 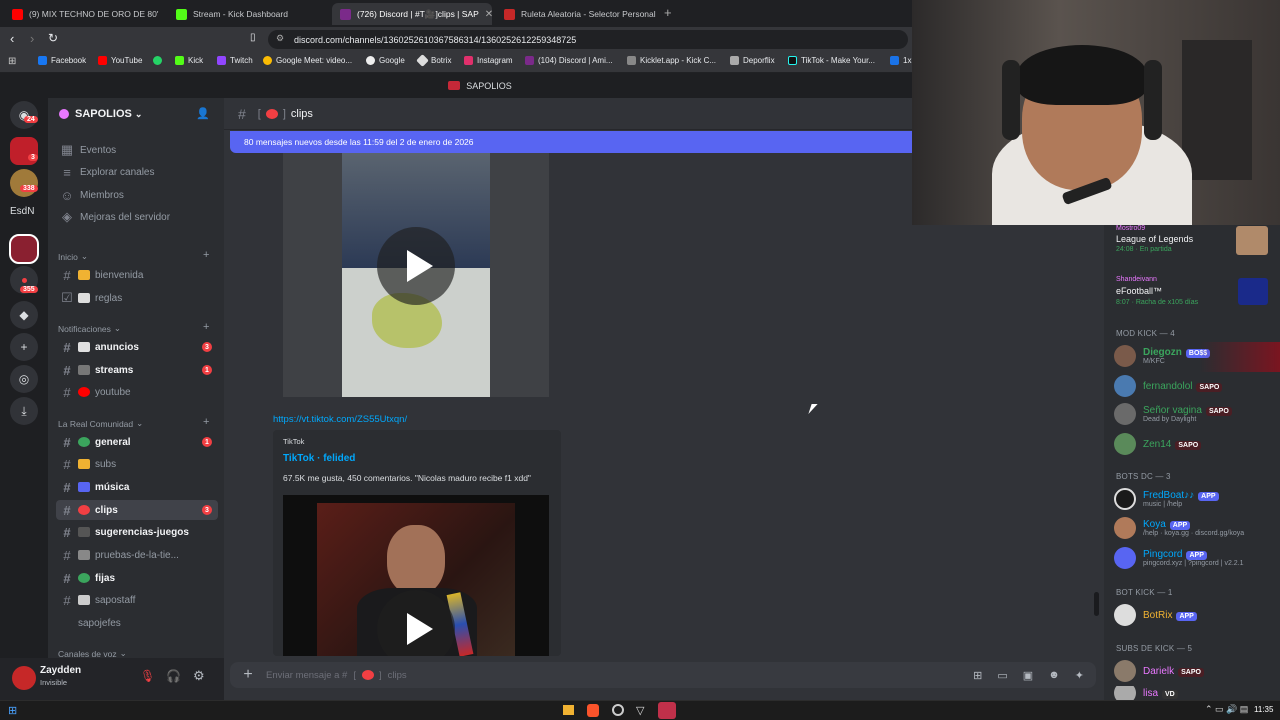 I want to click on close-icon: ✕, so click(x=488, y=14).